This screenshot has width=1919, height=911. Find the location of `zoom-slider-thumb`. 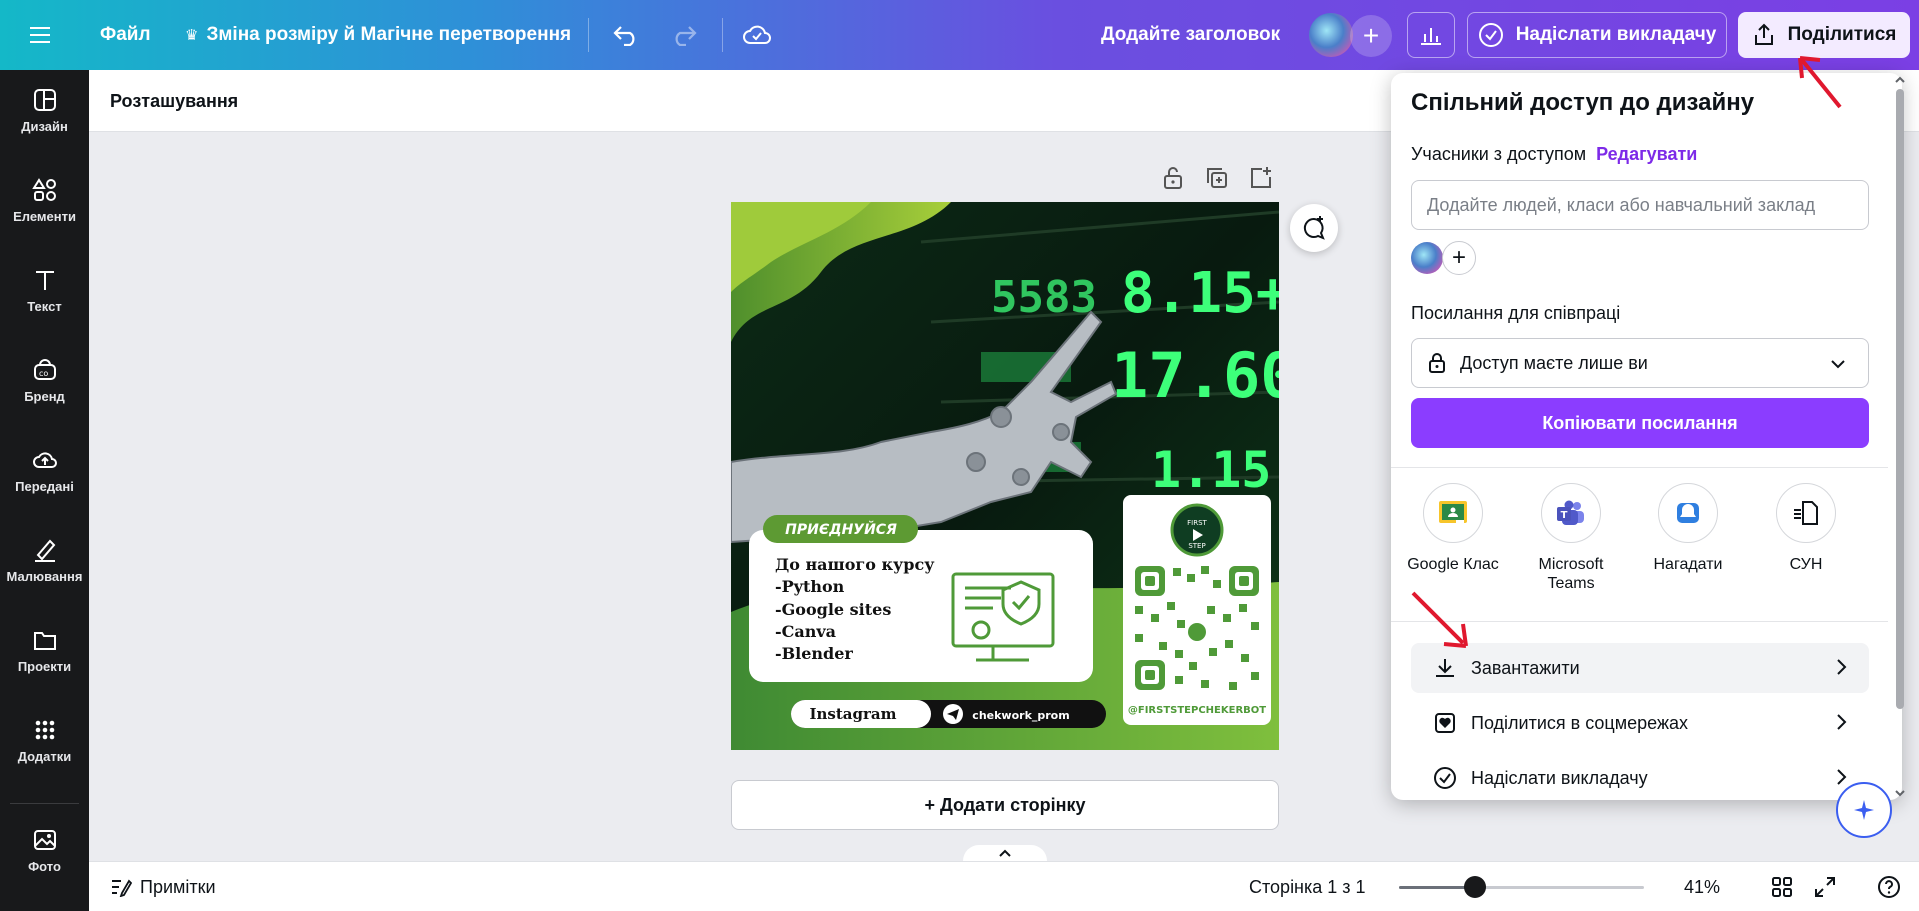

zoom-slider-thumb is located at coordinates (1475, 887).